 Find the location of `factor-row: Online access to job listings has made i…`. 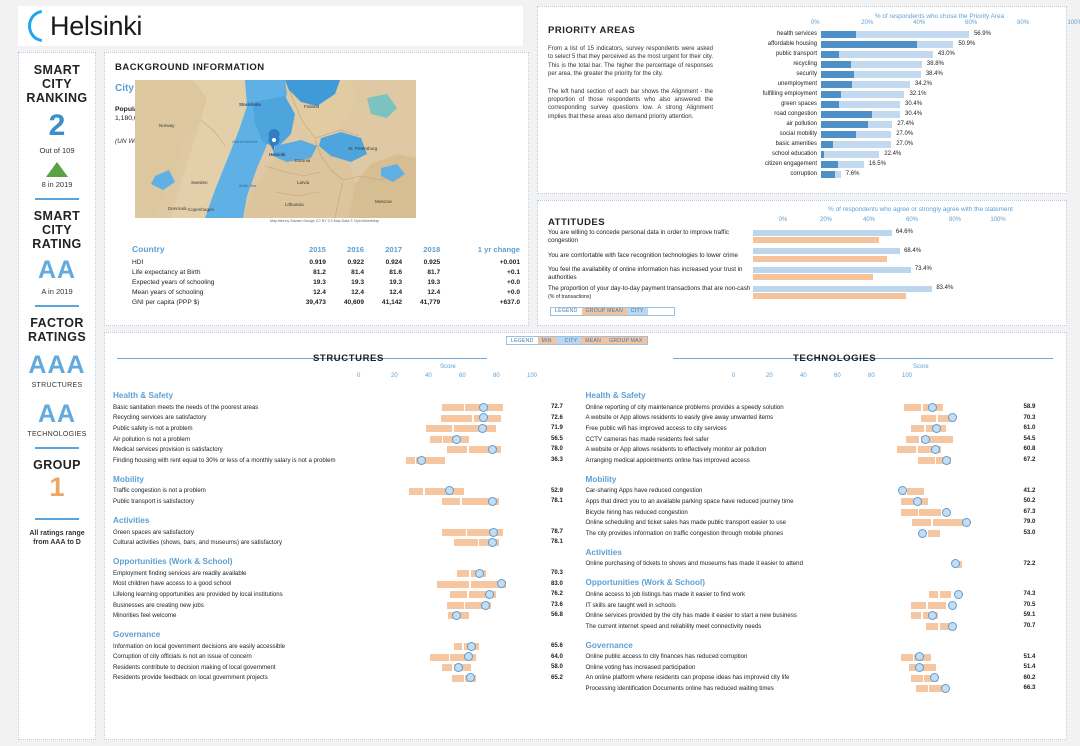

factor-row: Online access to job listings has made i… is located at coordinates (822, 594).